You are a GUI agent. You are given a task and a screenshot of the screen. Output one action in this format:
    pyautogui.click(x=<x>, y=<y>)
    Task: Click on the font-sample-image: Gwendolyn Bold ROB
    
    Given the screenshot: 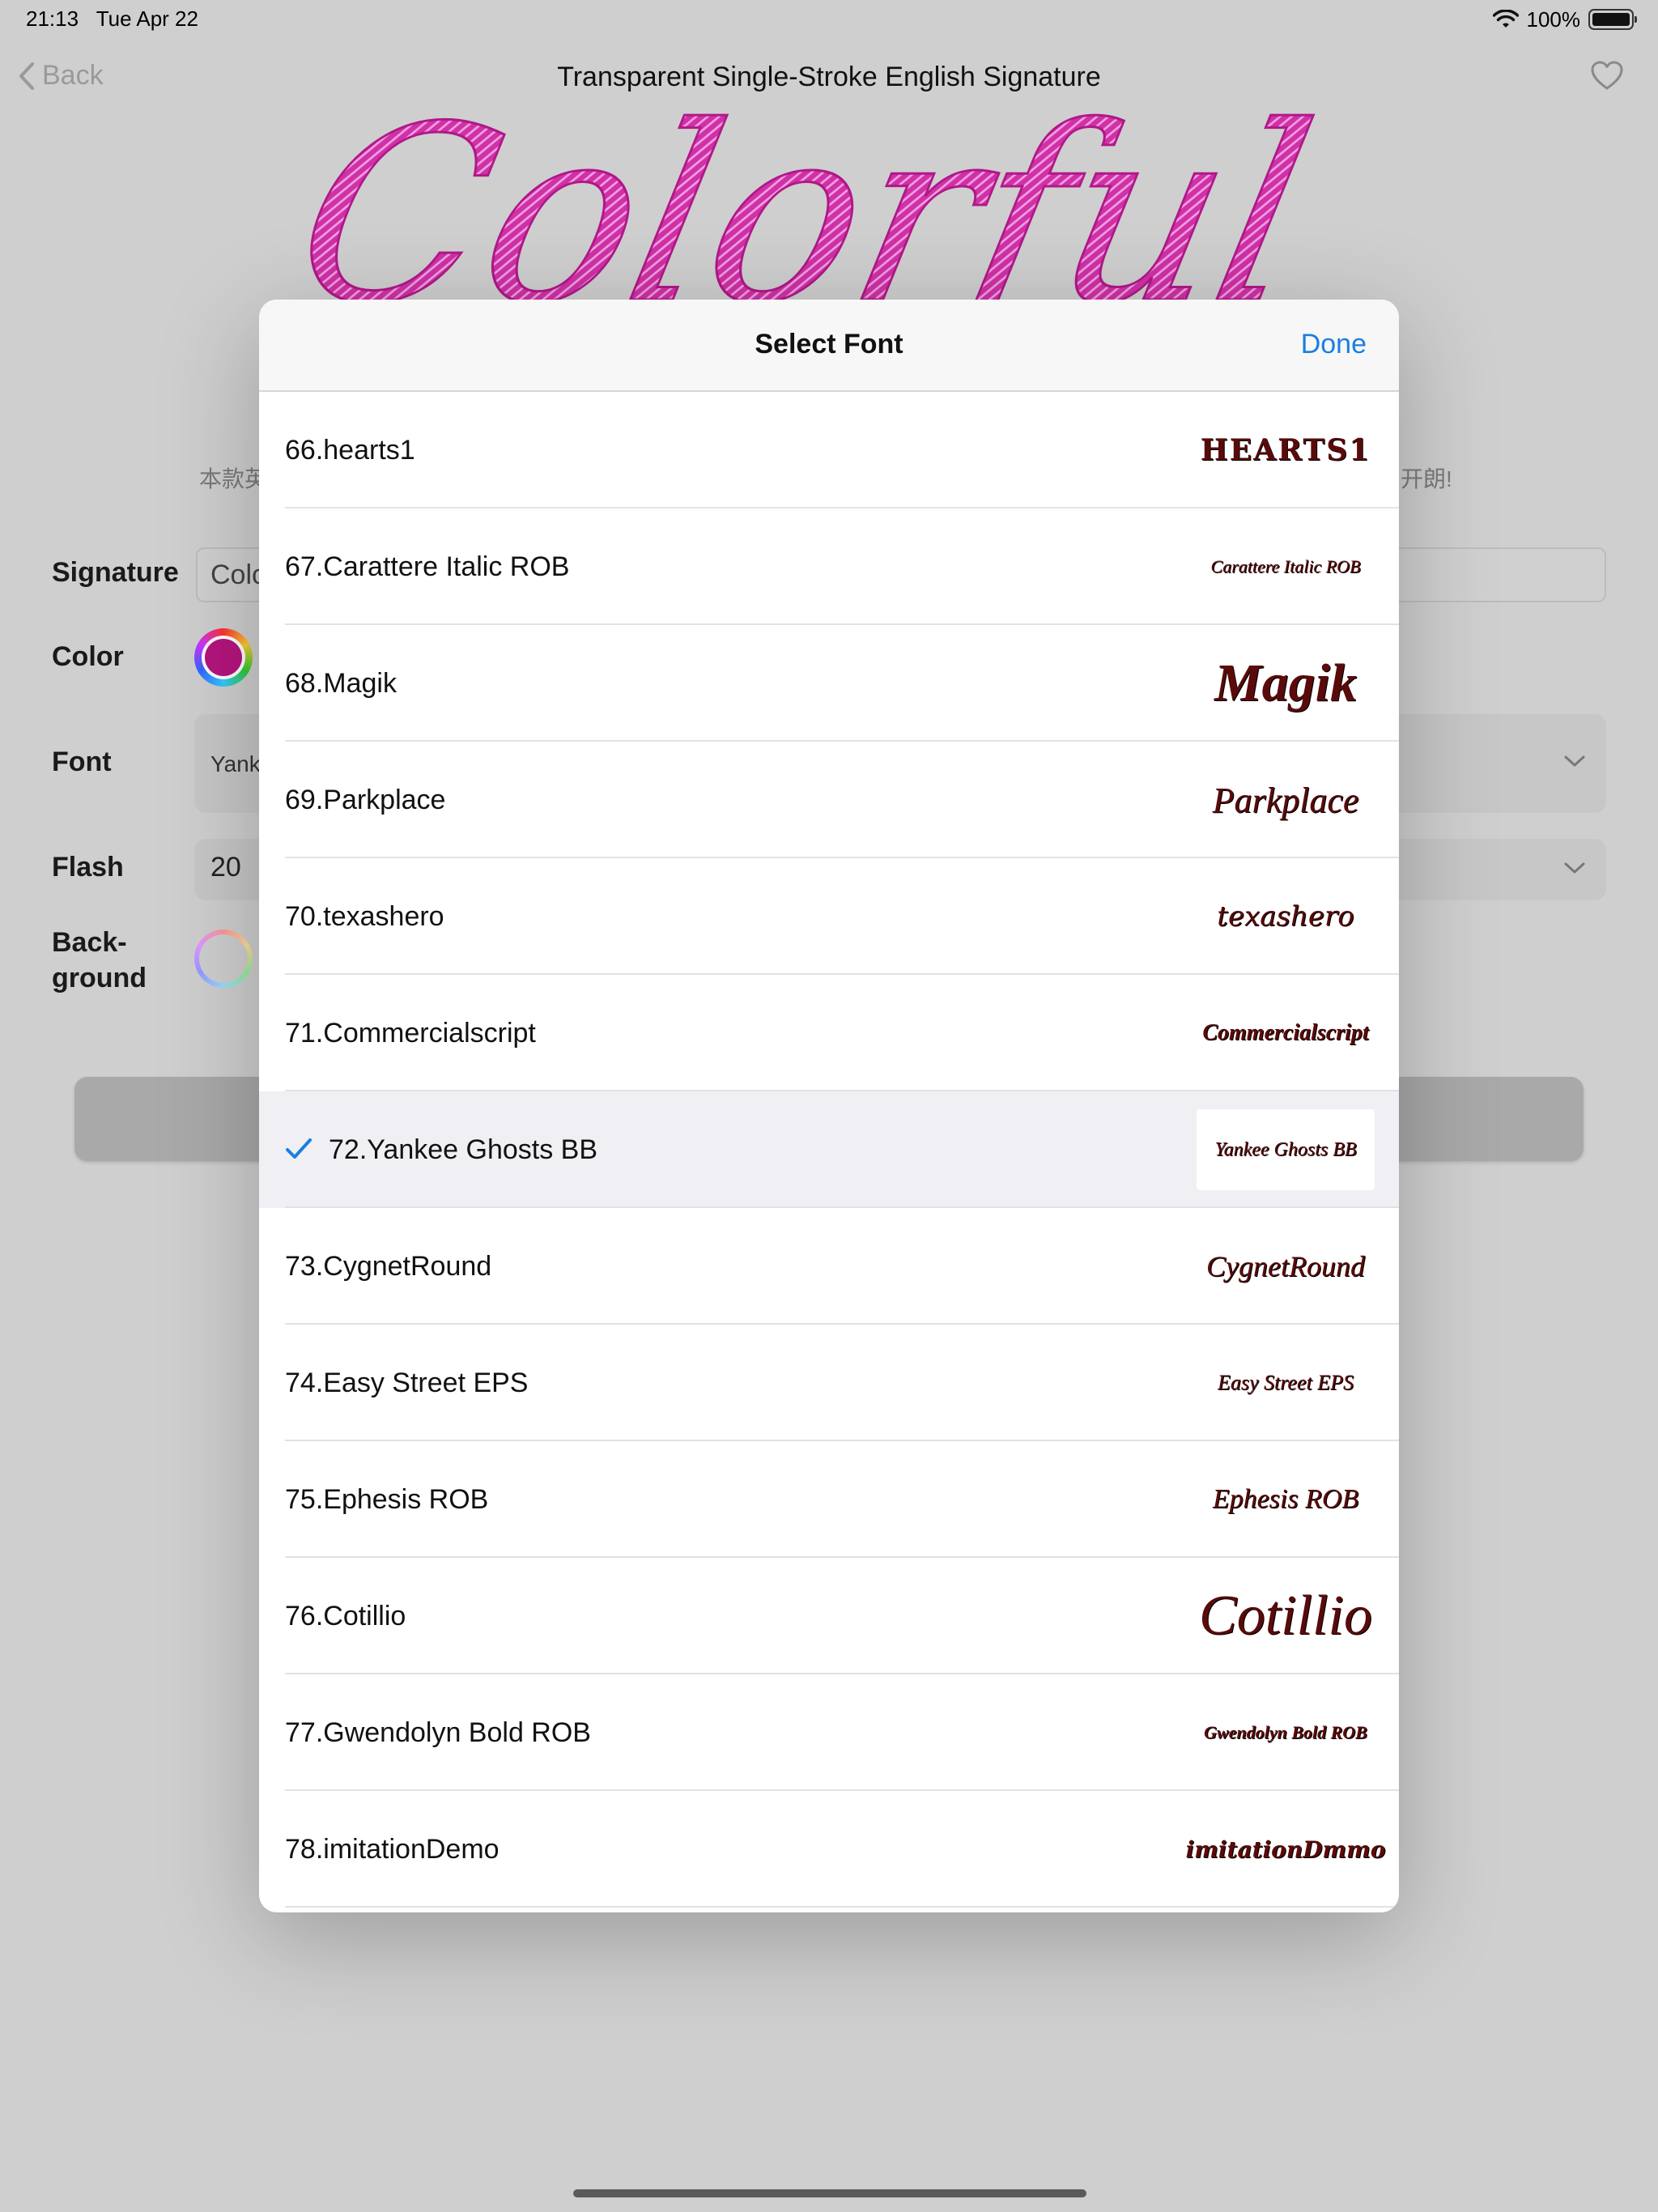 What is the action you would take?
    pyautogui.click(x=1286, y=1732)
    